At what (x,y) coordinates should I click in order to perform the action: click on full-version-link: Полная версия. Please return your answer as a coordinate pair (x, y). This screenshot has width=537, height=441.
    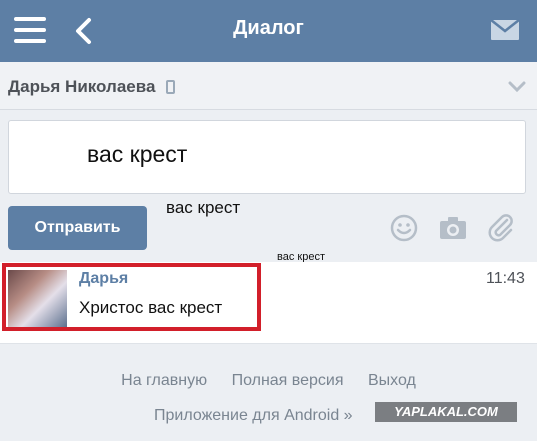
    Looking at the image, I should click on (288, 380).